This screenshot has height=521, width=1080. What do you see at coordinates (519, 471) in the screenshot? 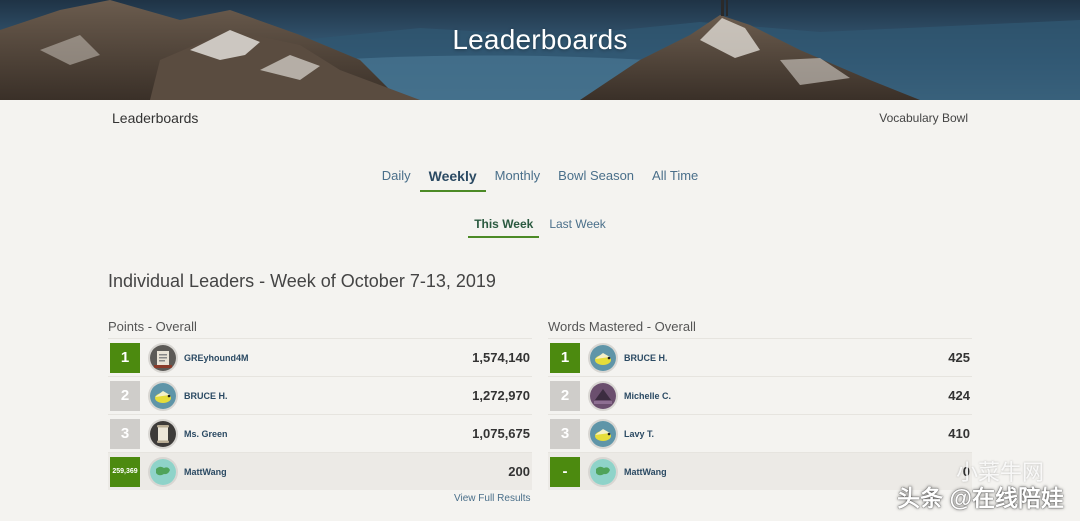
I see `score: 200` at bounding box center [519, 471].